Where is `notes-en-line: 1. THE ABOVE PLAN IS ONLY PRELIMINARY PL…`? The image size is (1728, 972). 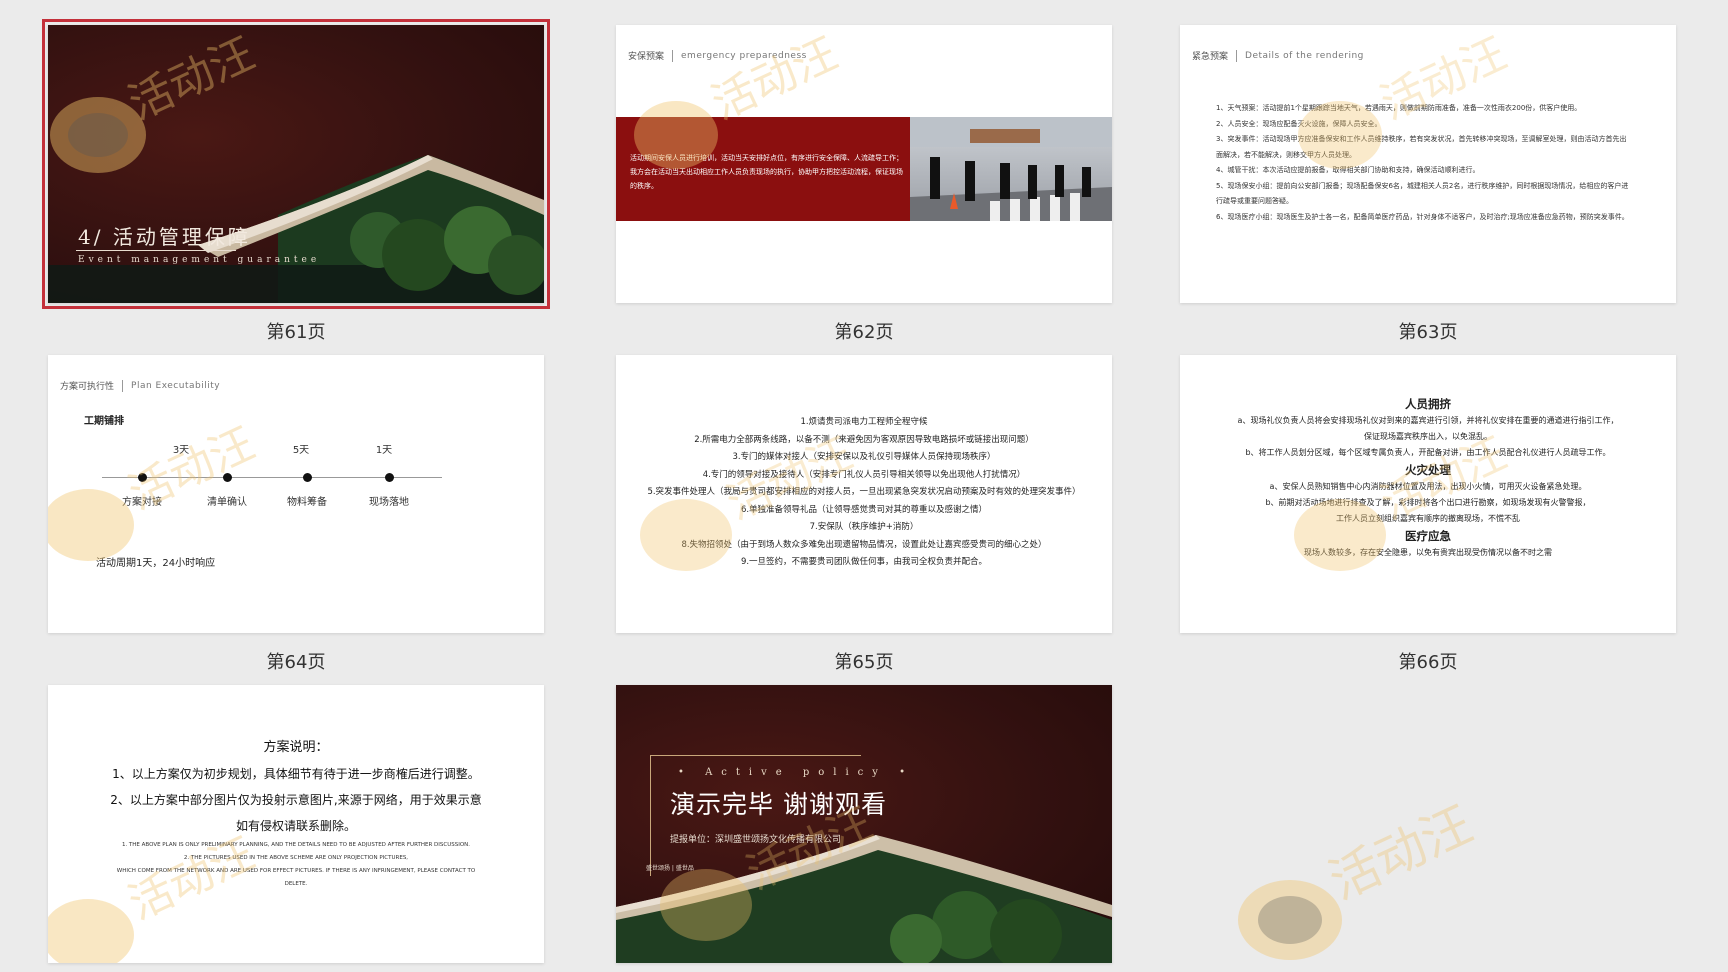
notes-en-line: 1. THE ABOVE PLAN IS ONLY PRELIMINARY PL… is located at coordinates (296, 845).